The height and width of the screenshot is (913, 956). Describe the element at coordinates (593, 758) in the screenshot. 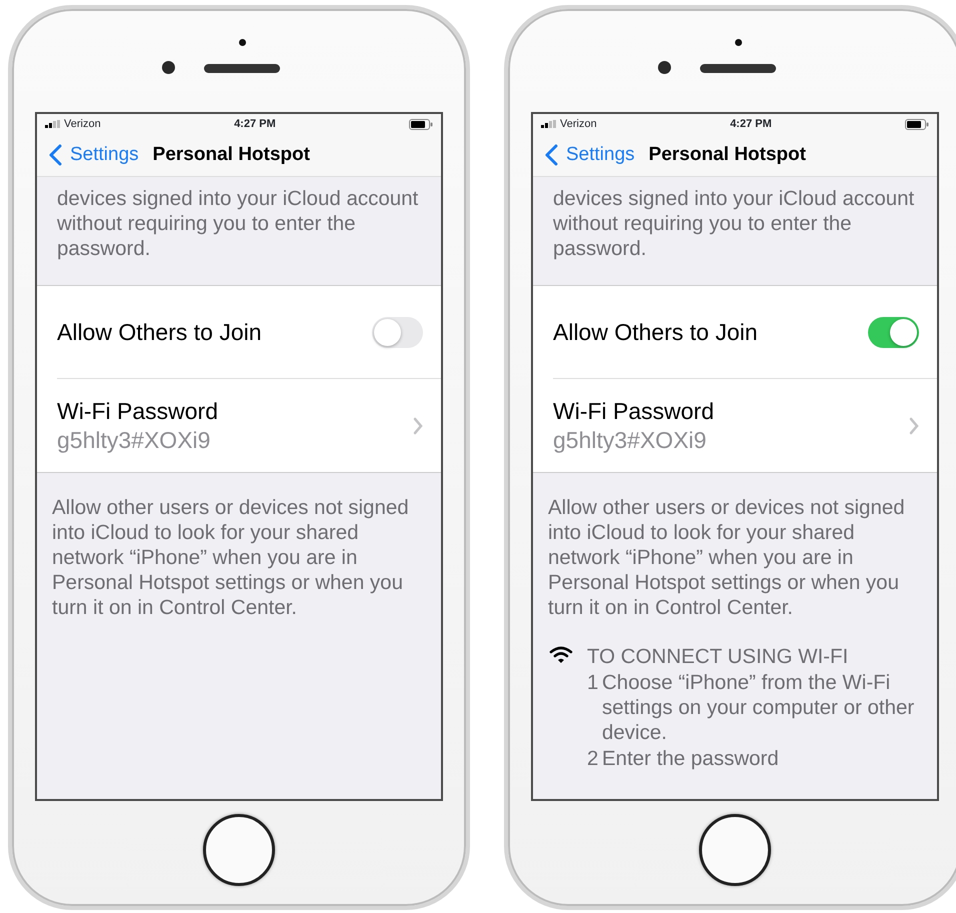

I see `step-number: 2` at that location.